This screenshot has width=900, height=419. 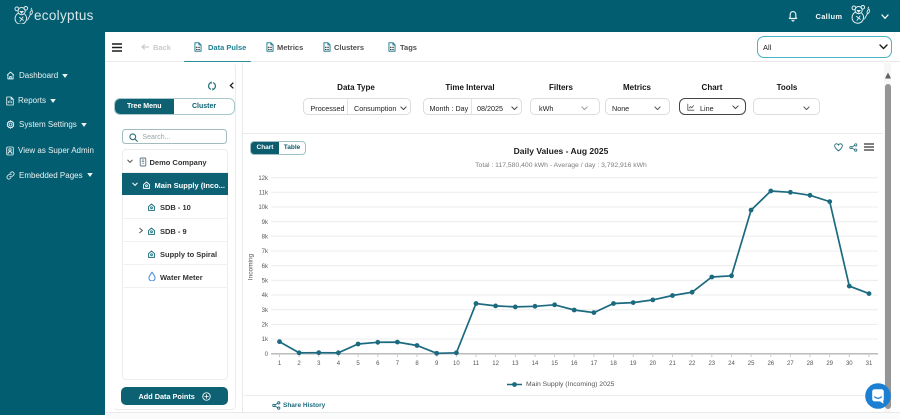 What do you see at coordinates (476, 364) in the screenshot?
I see `svg-text: 11` at bounding box center [476, 364].